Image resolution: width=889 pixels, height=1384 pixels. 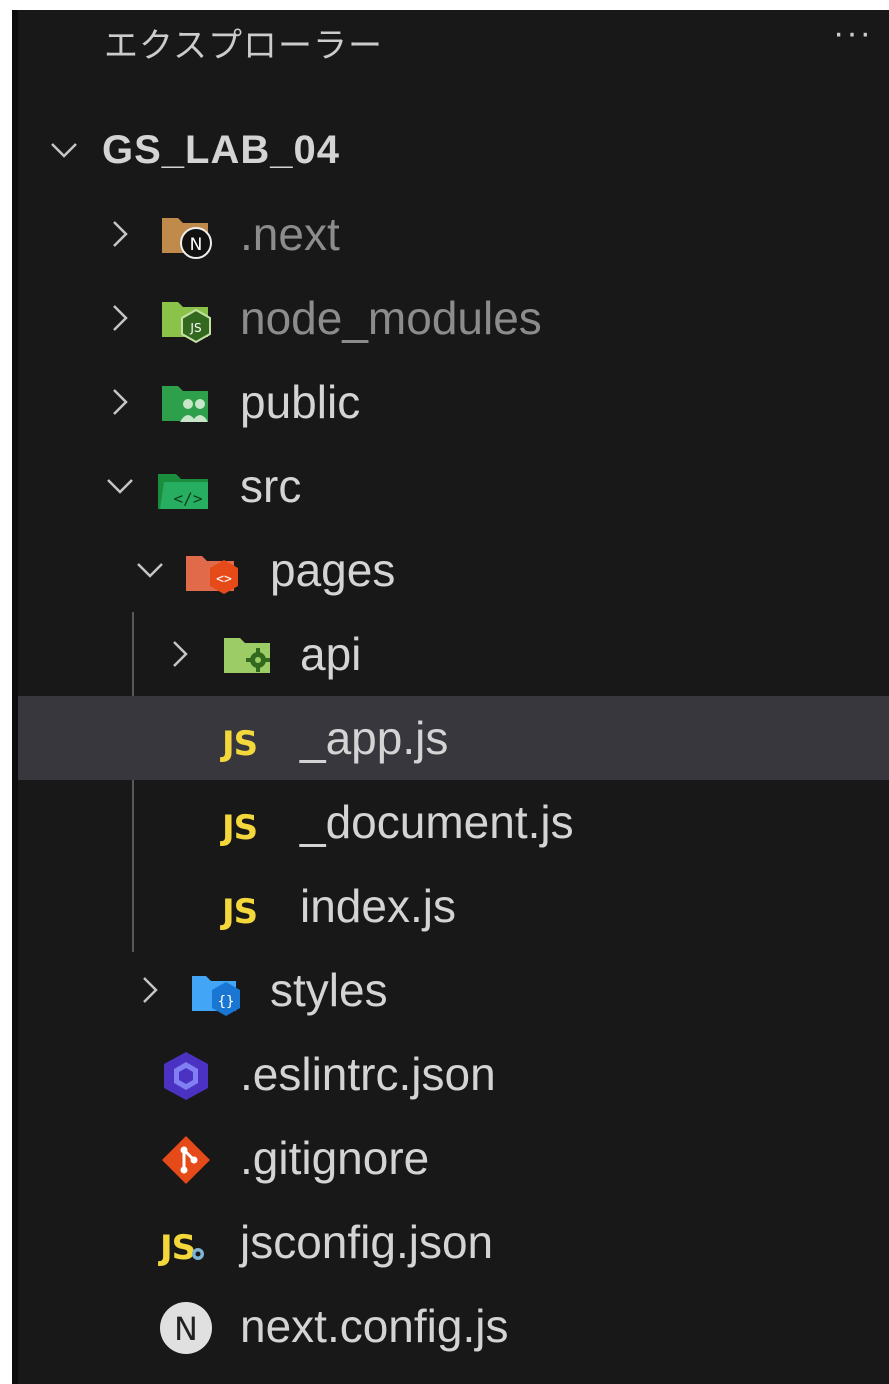 I want to click on tree-item-api: api, so click(x=453, y=654).